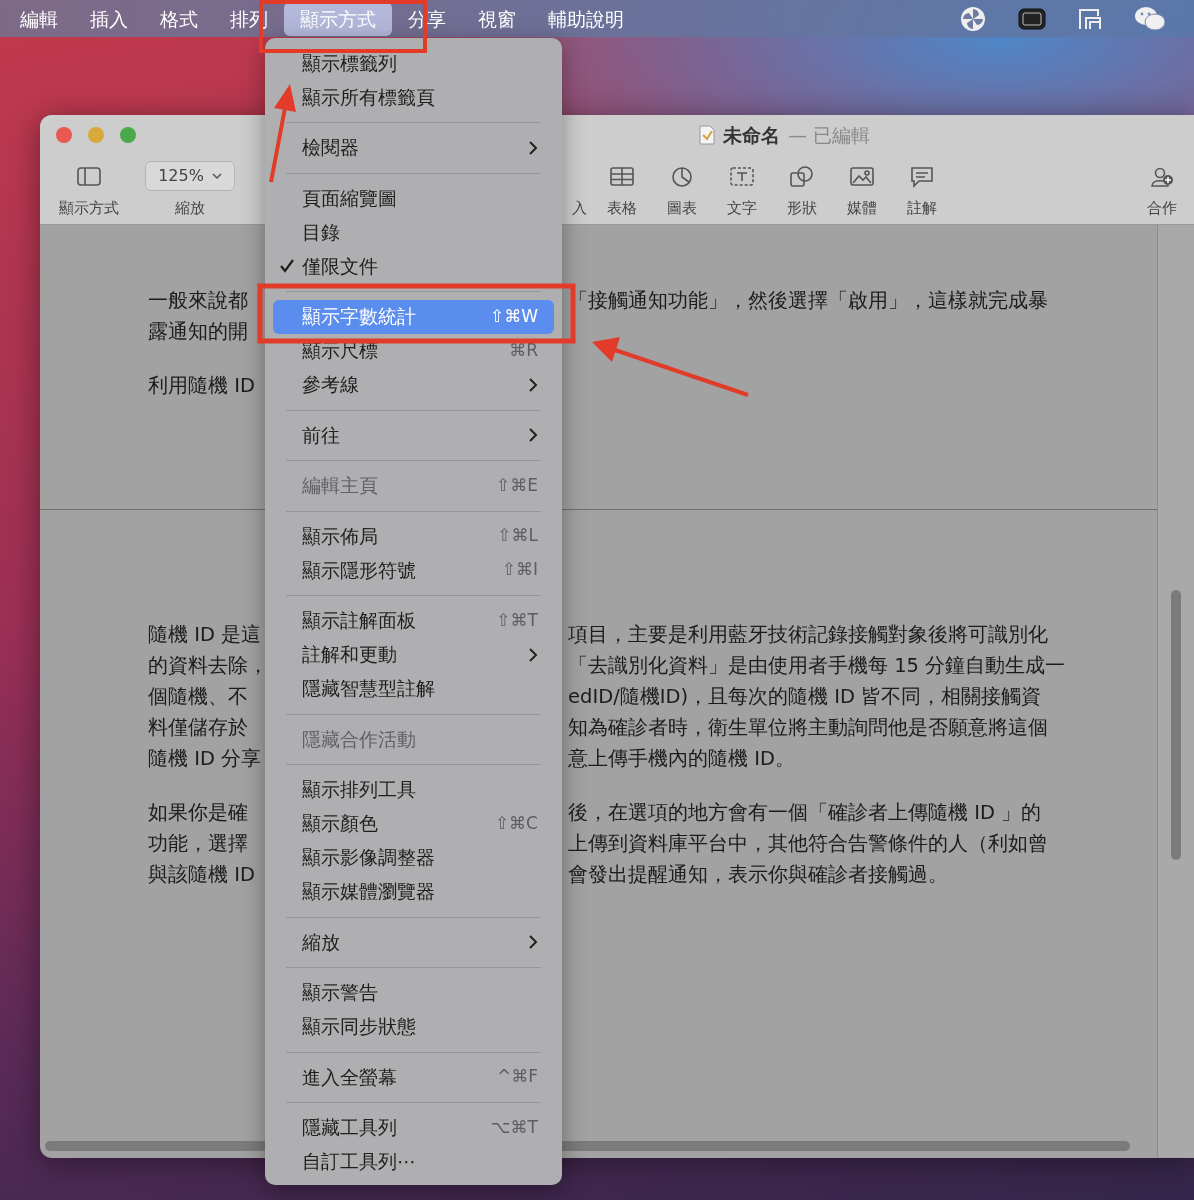  I want to click on body-text: 知為確診者時，衛生單位將主動詢問他是否願意將這個, so click(807, 728).